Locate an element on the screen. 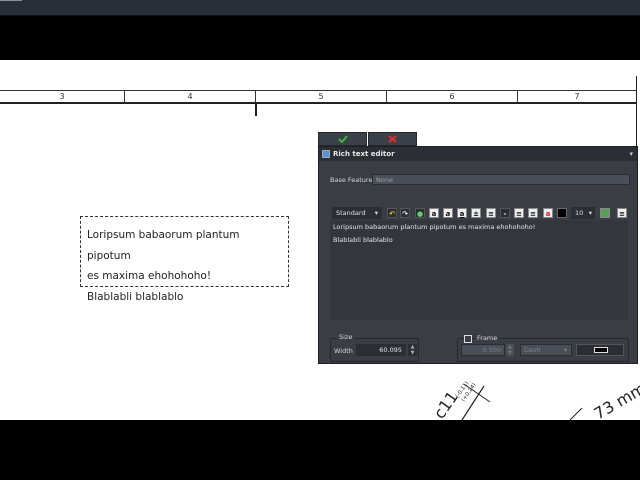 Image resolution: width=640 pixels, height=480 pixels. top-bar-stub is located at coordinates (11, 0).